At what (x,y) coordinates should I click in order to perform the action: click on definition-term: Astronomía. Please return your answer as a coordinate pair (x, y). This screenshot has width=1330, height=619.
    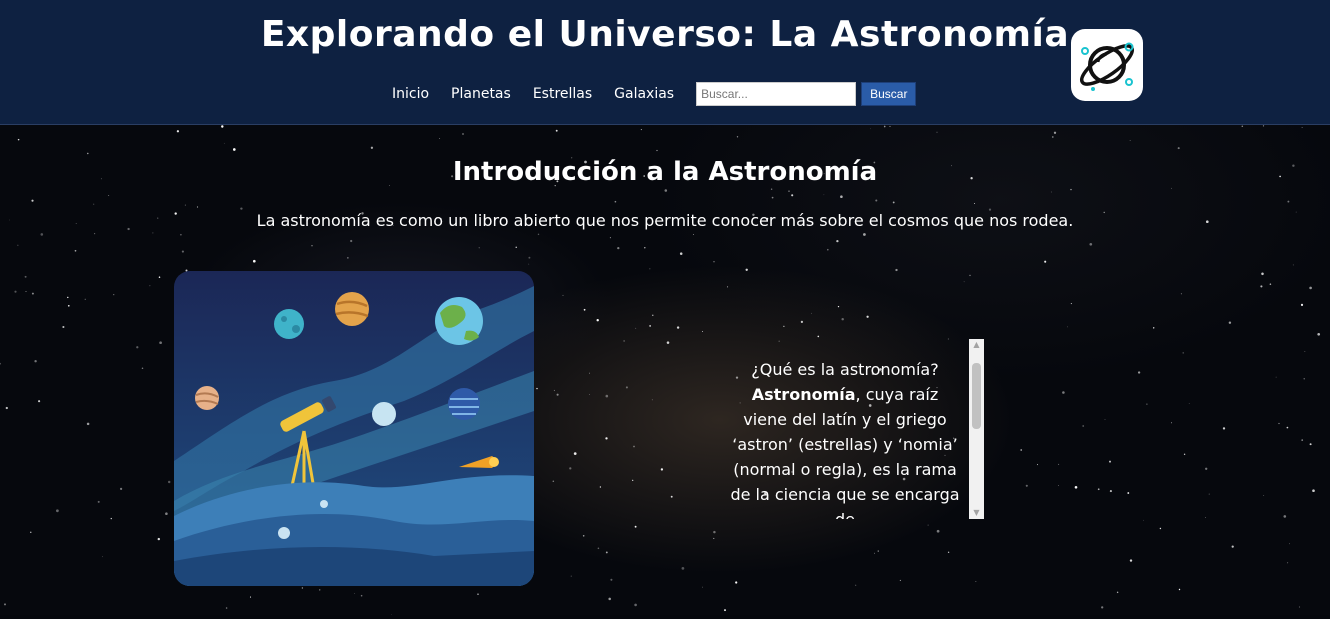
    Looking at the image, I should click on (803, 394).